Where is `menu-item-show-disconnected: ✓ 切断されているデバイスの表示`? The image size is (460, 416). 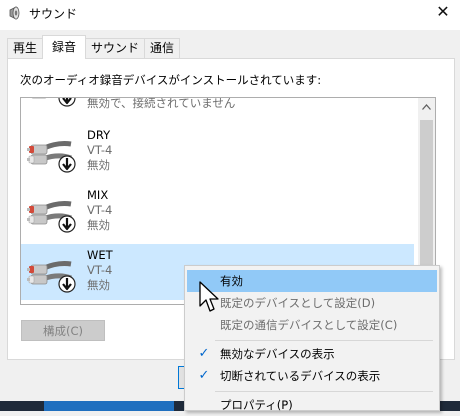
menu-item-show-disconnected: ✓ 切断されているデバイスの表示 is located at coordinates (312, 376).